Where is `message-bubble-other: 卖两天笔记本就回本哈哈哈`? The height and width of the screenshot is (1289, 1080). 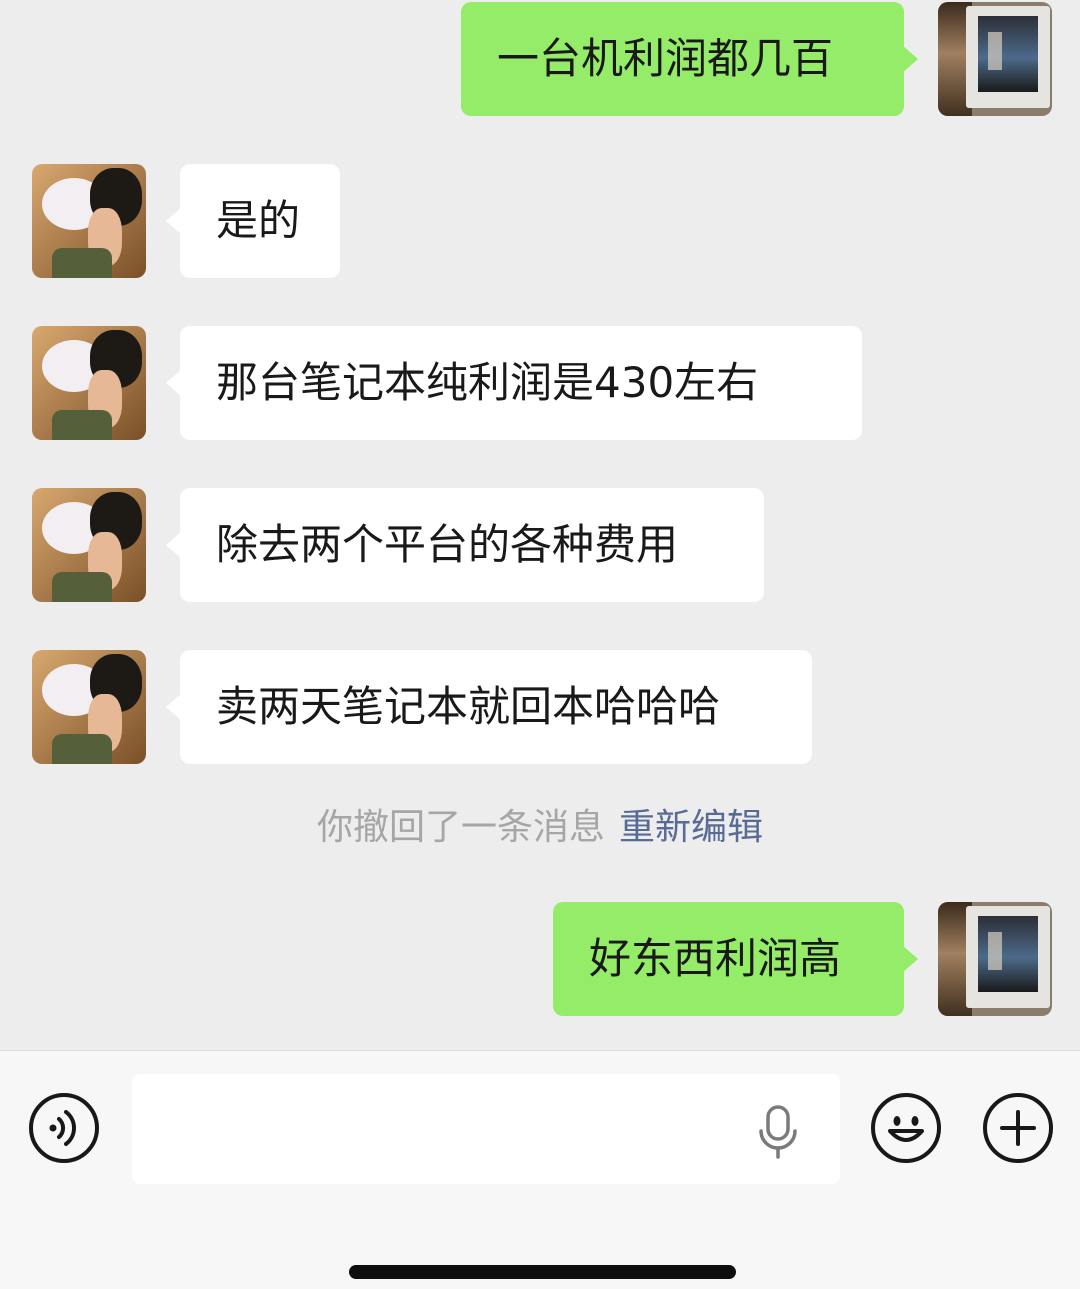
message-bubble-other: 卖两天笔记本就回本哈哈哈 is located at coordinates (489, 707).